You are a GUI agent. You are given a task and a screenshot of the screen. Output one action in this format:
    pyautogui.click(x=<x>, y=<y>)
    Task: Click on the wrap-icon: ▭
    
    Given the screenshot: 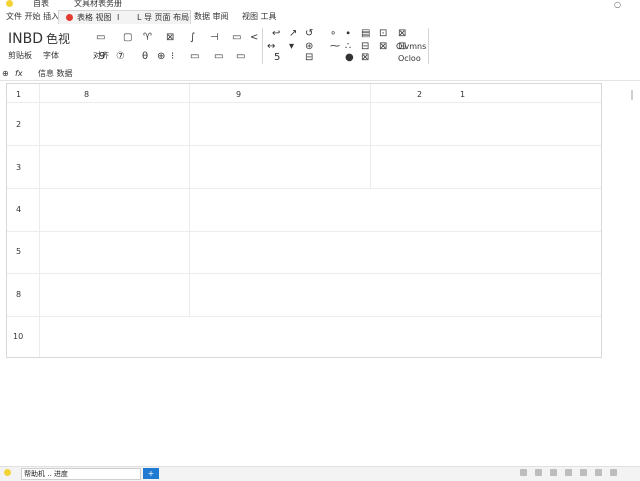 What is the action you would take?
    pyautogui.click(x=194, y=57)
    